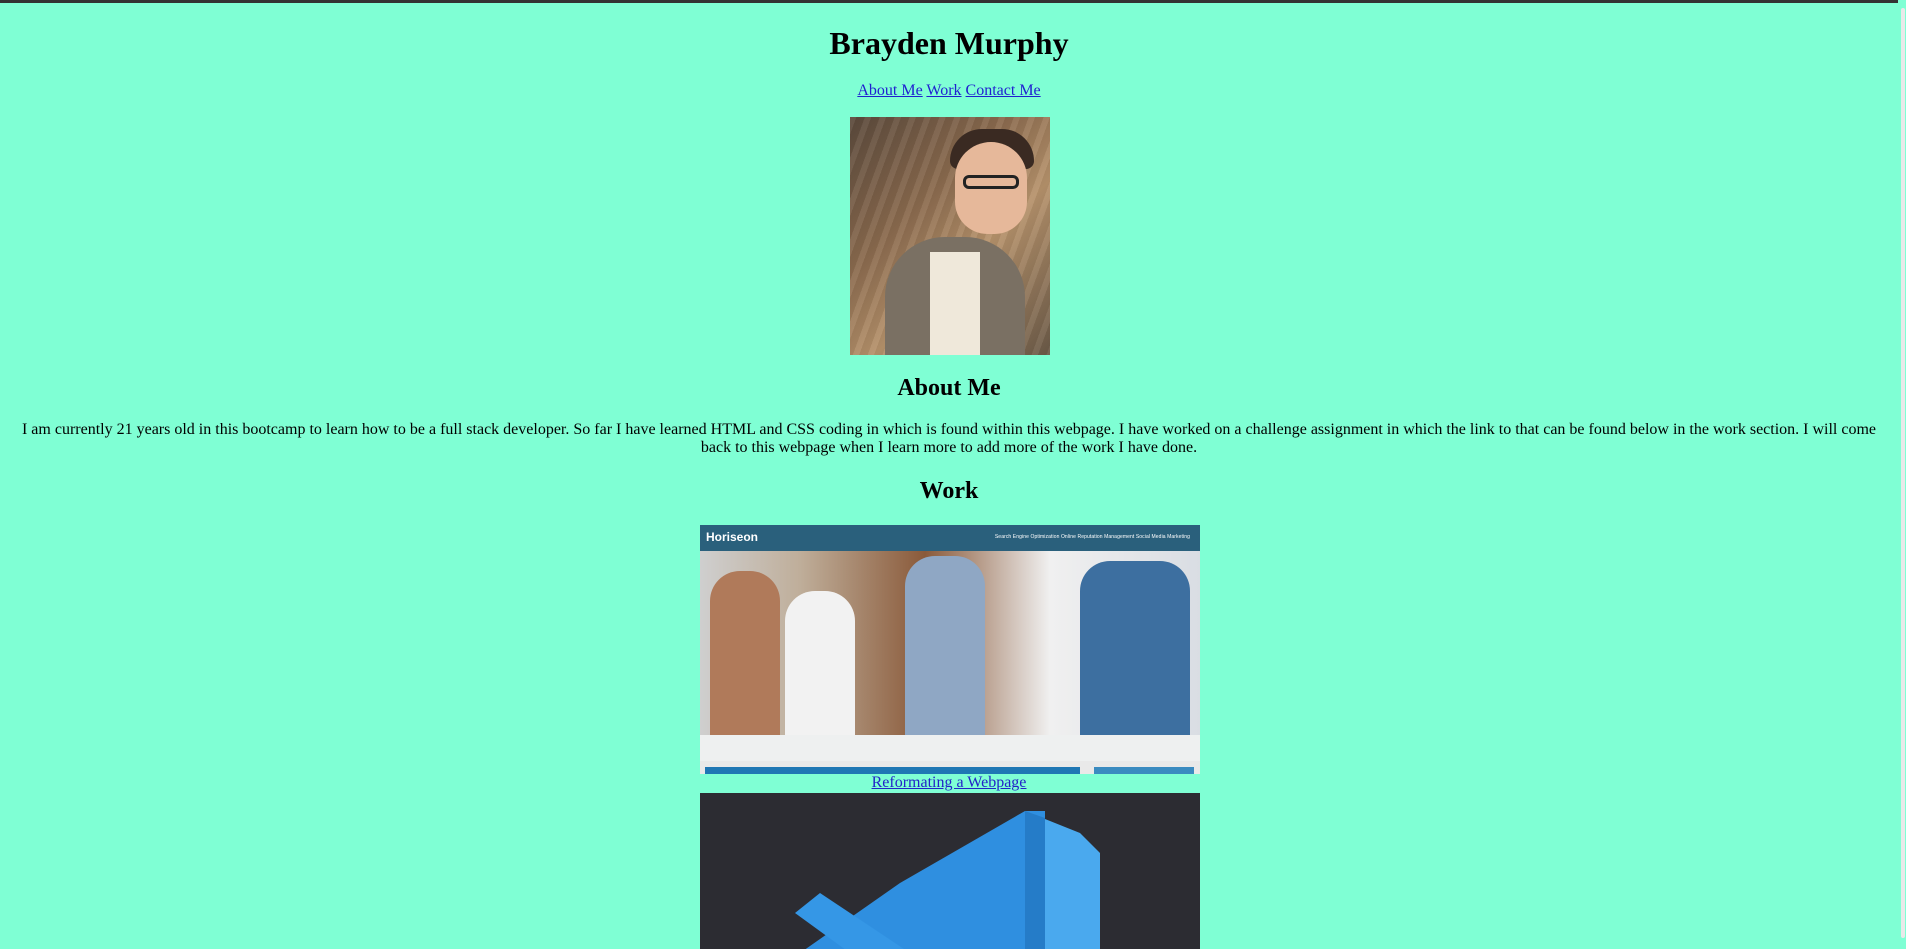 The width and height of the screenshot is (1906, 949). What do you see at coordinates (949, 388) in the screenshot?
I see `about-heading: About Me` at bounding box center [949, 388].